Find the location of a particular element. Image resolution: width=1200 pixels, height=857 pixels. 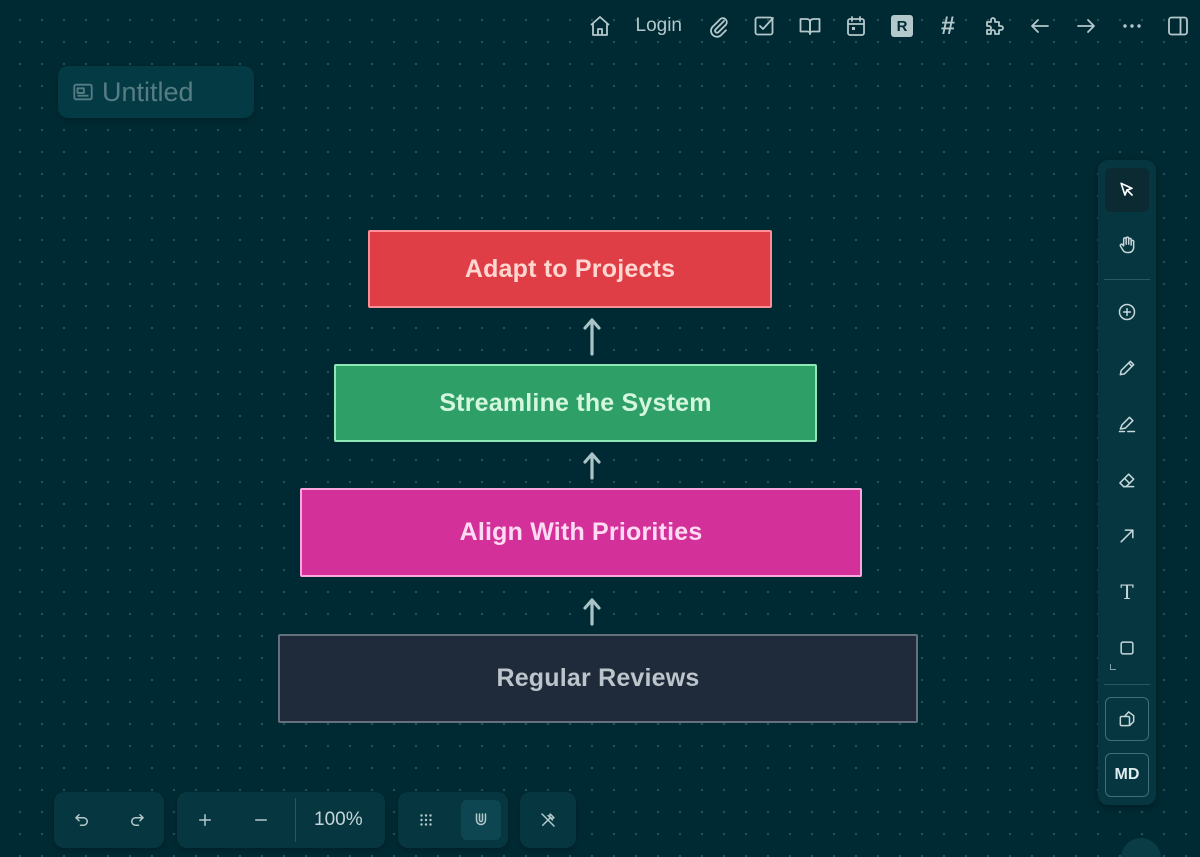

add-tool is located at coordinates (1127, 312).